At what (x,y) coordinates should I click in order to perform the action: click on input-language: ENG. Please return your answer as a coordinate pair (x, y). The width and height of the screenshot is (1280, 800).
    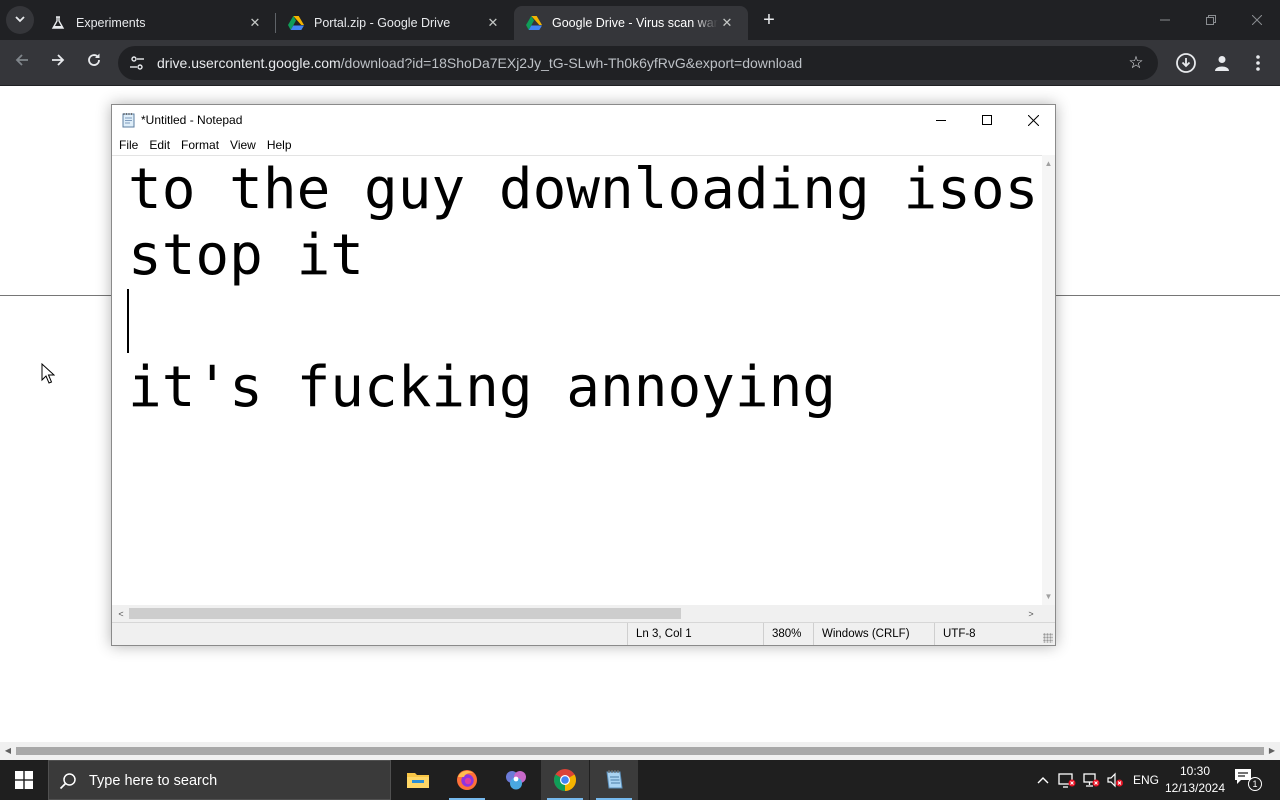
    Looking at the image, I should click on (1146, 780).